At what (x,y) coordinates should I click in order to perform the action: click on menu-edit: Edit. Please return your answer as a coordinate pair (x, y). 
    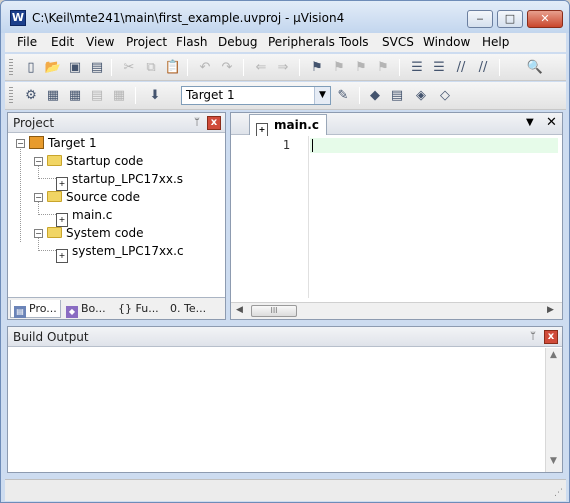
    Looking at the image, I should click on (62, 42).